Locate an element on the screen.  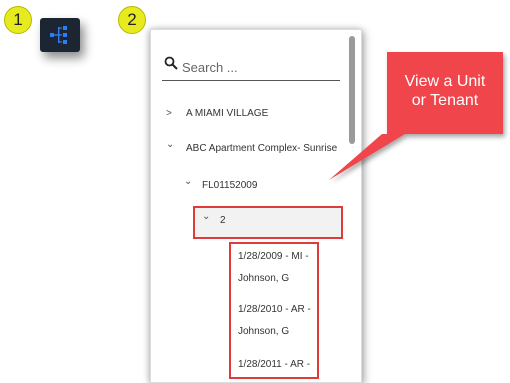
callout-bubble is located at coordinates (416, 116).